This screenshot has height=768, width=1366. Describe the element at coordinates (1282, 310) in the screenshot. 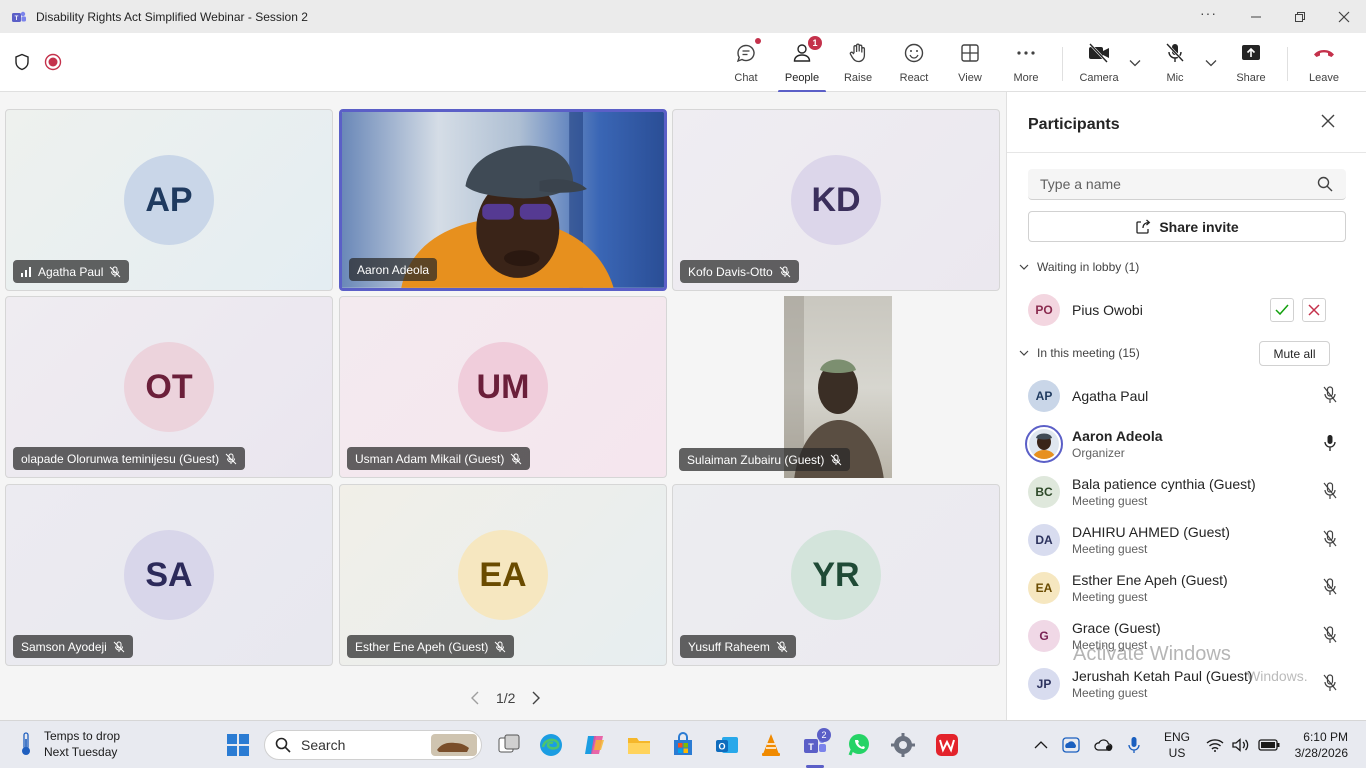

I see `admit-button` at that location.